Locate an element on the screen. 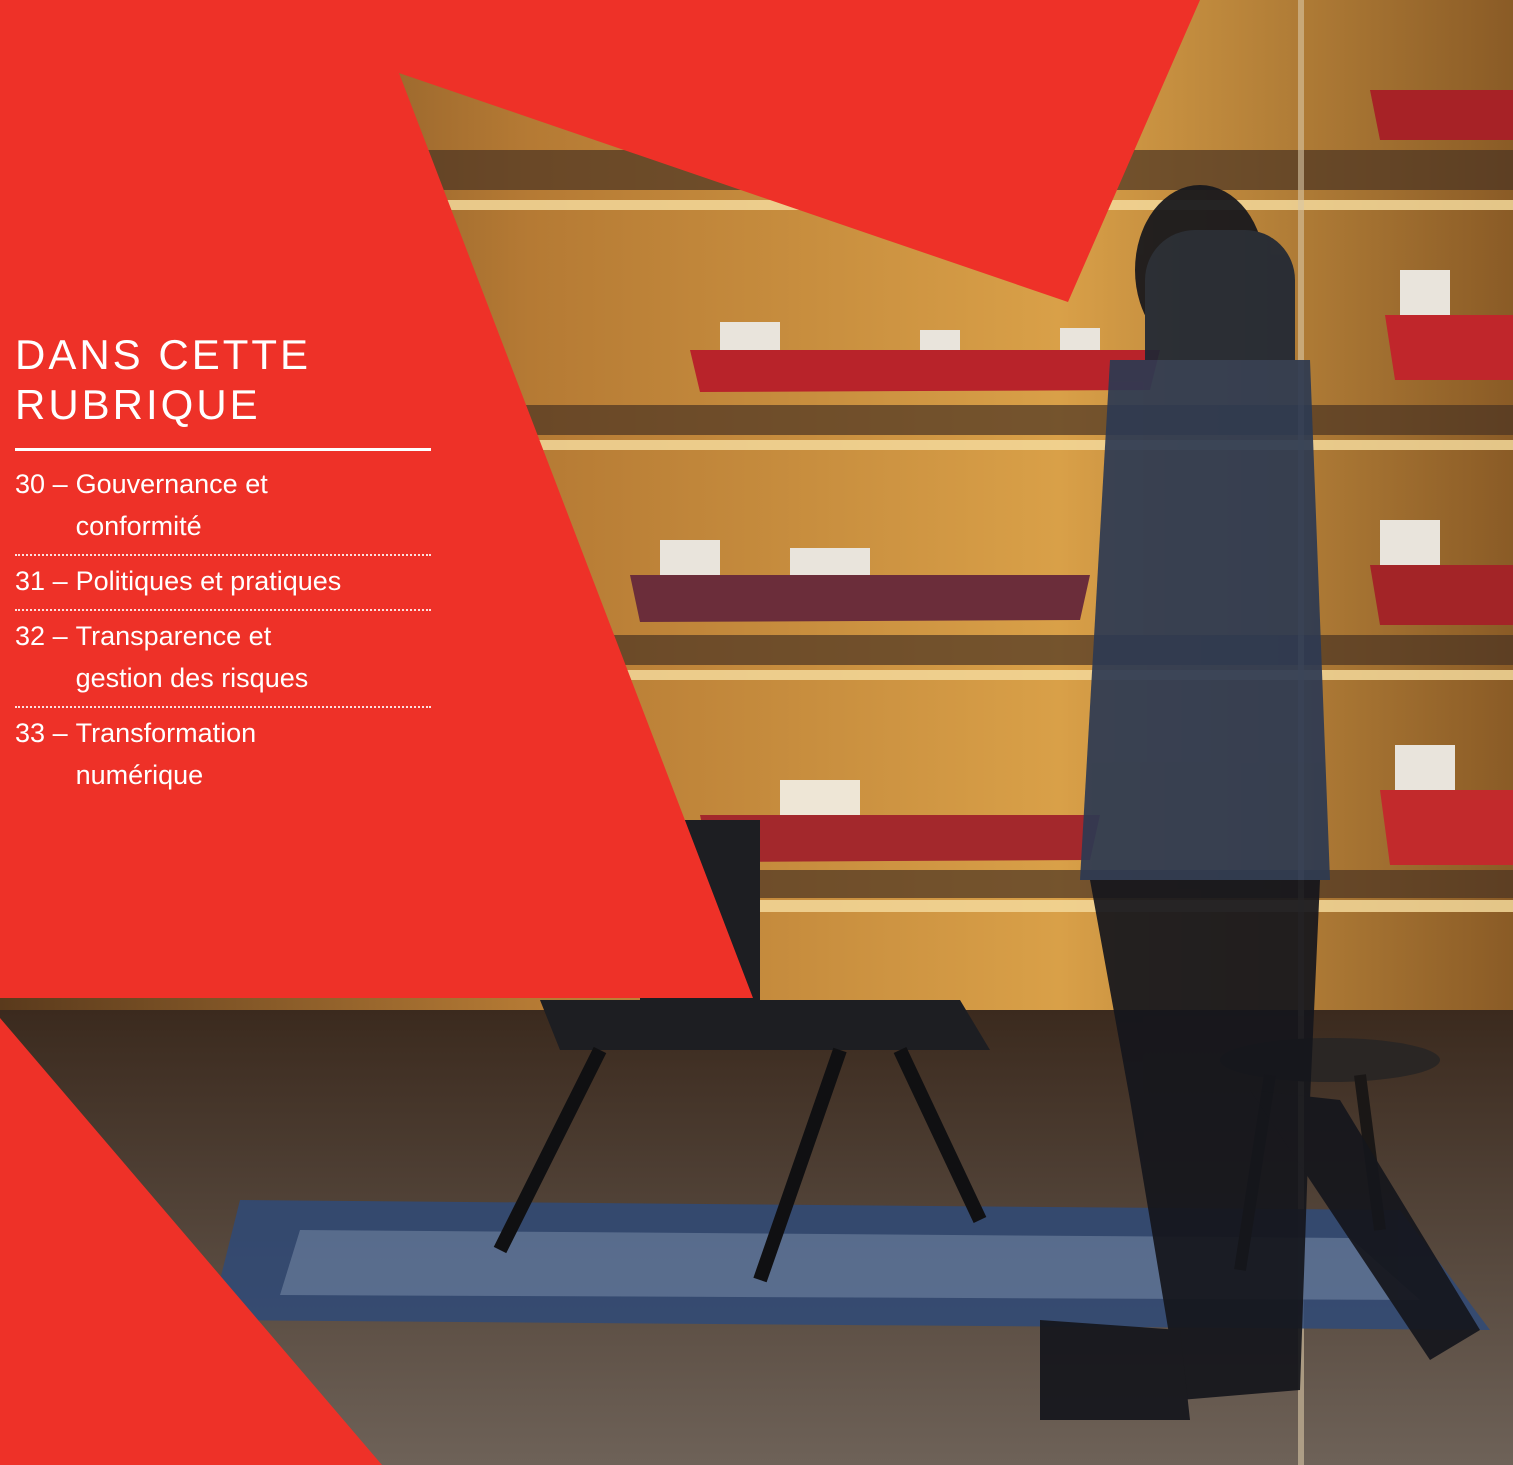  toc-item-number: 33 – is located at coordinates (41, 733).